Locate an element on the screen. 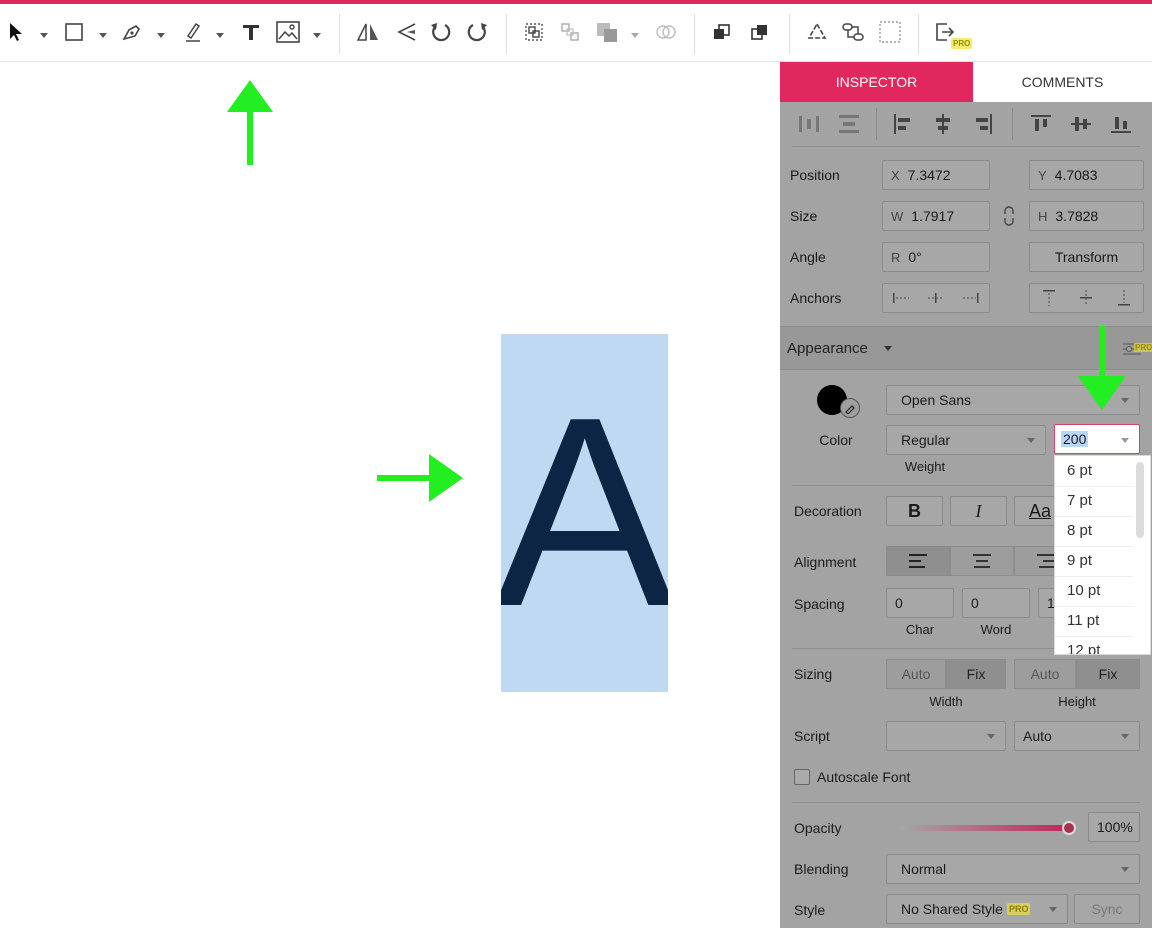 Image resolution: width=1152 pixels, height=928 pixels. autoscale-checkbox is located at coordinates (802, 777).